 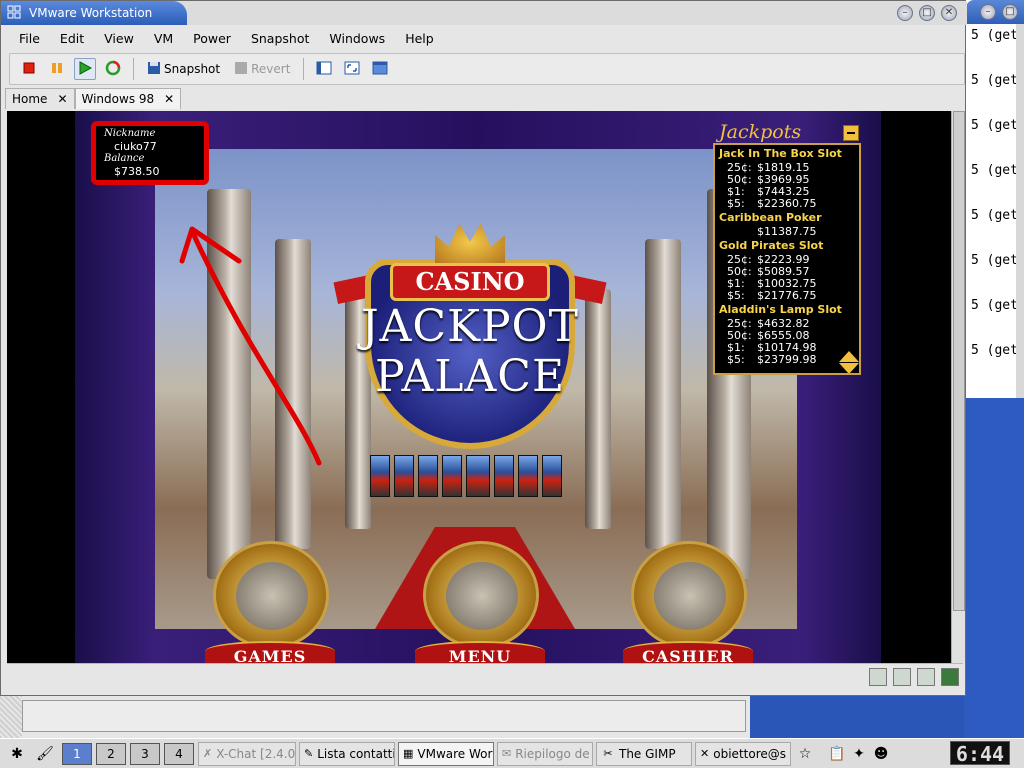 I want to click on title-tab: VMware Workstation, so click(x=94, y=13).